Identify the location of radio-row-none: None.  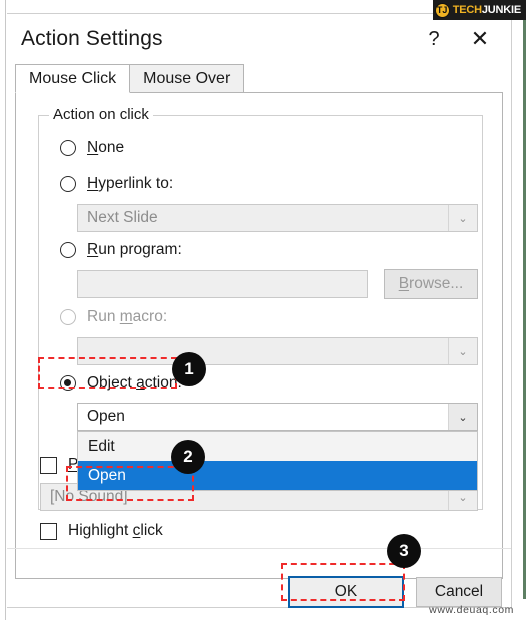
(92, 148).